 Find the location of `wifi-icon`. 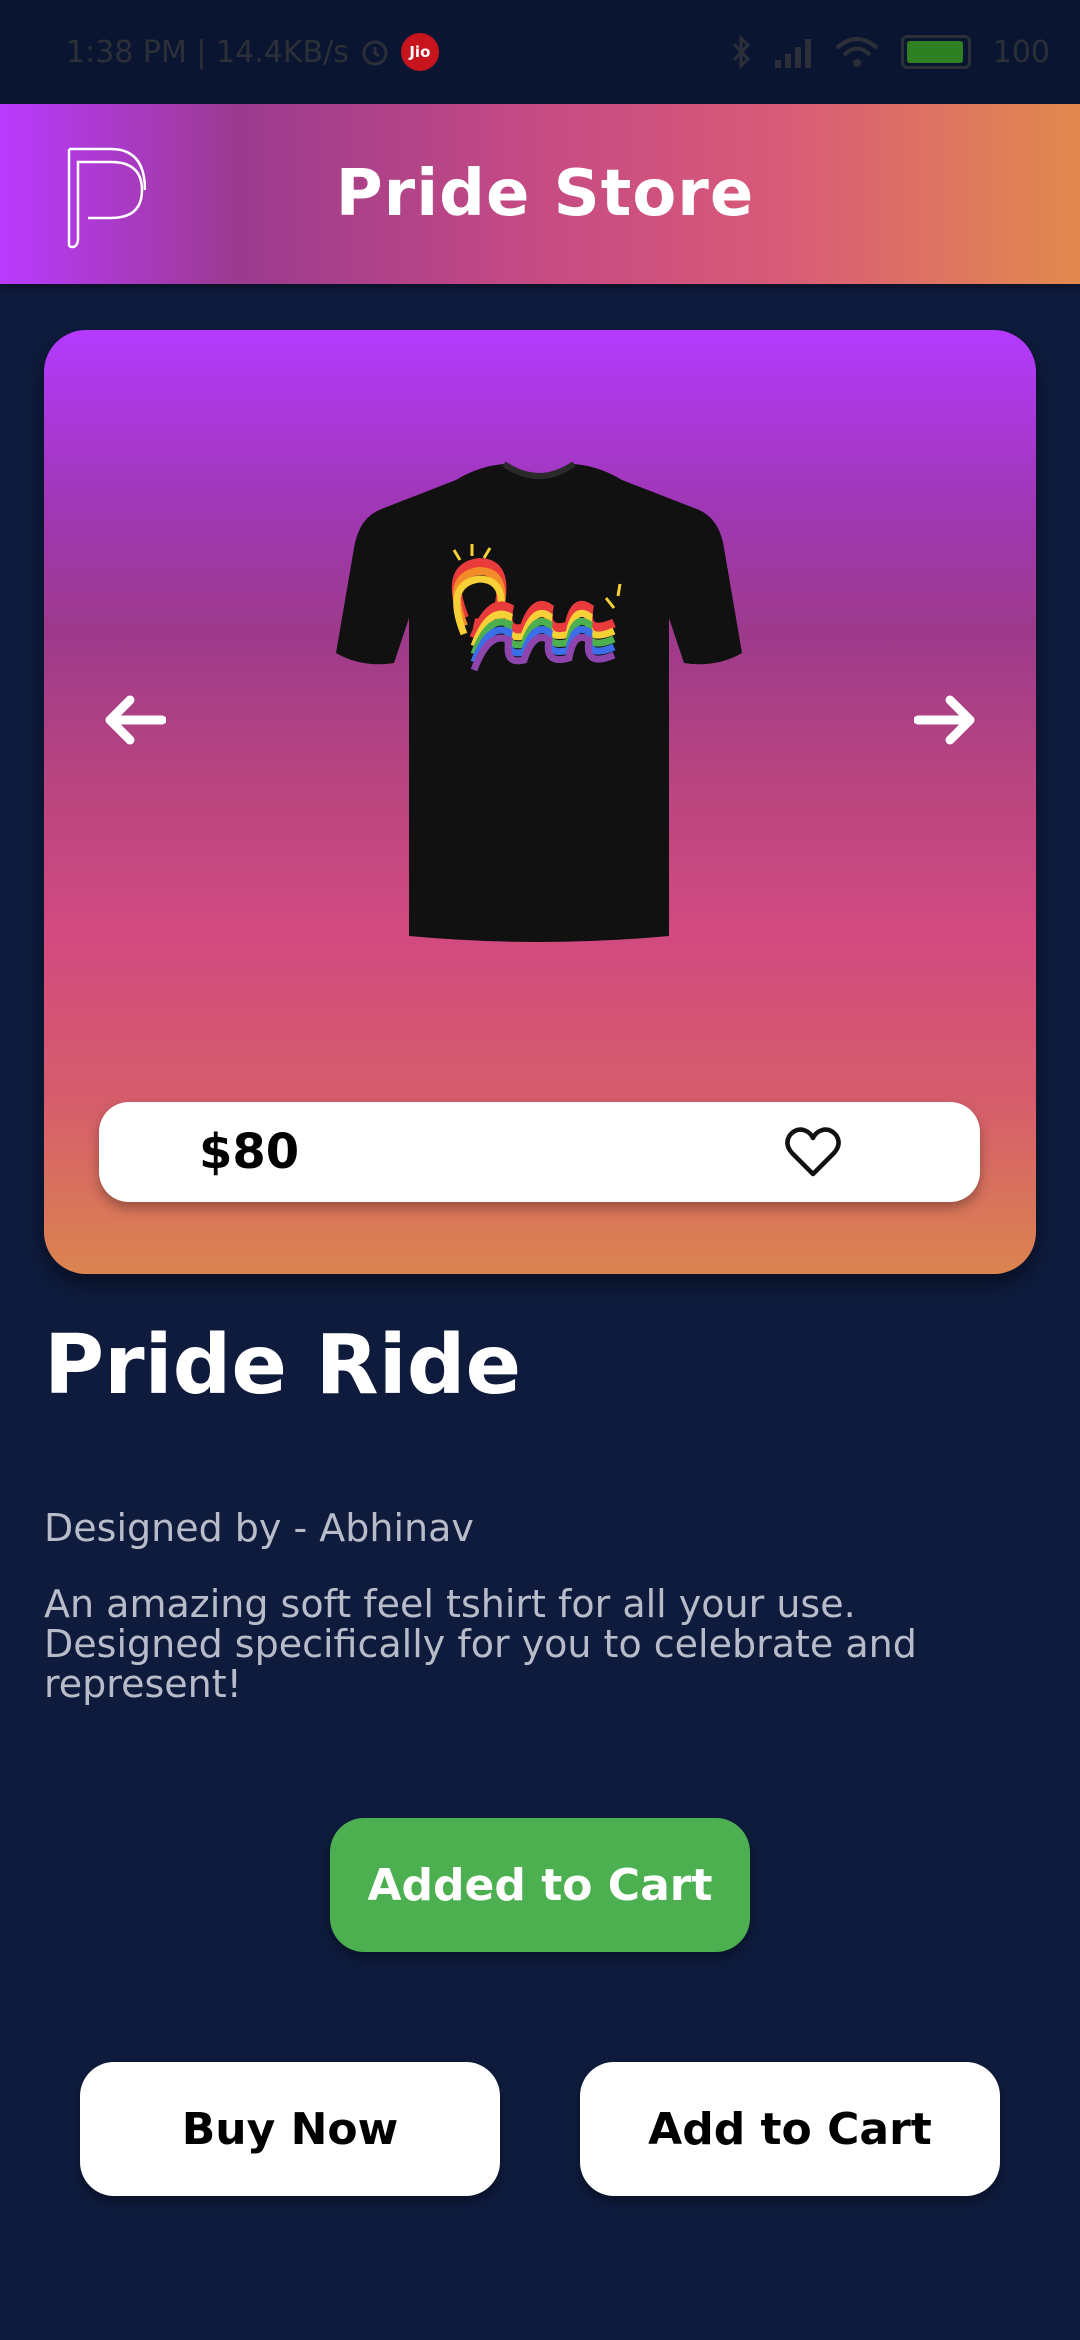

wifi-icon is located at coordinates (857, 52).